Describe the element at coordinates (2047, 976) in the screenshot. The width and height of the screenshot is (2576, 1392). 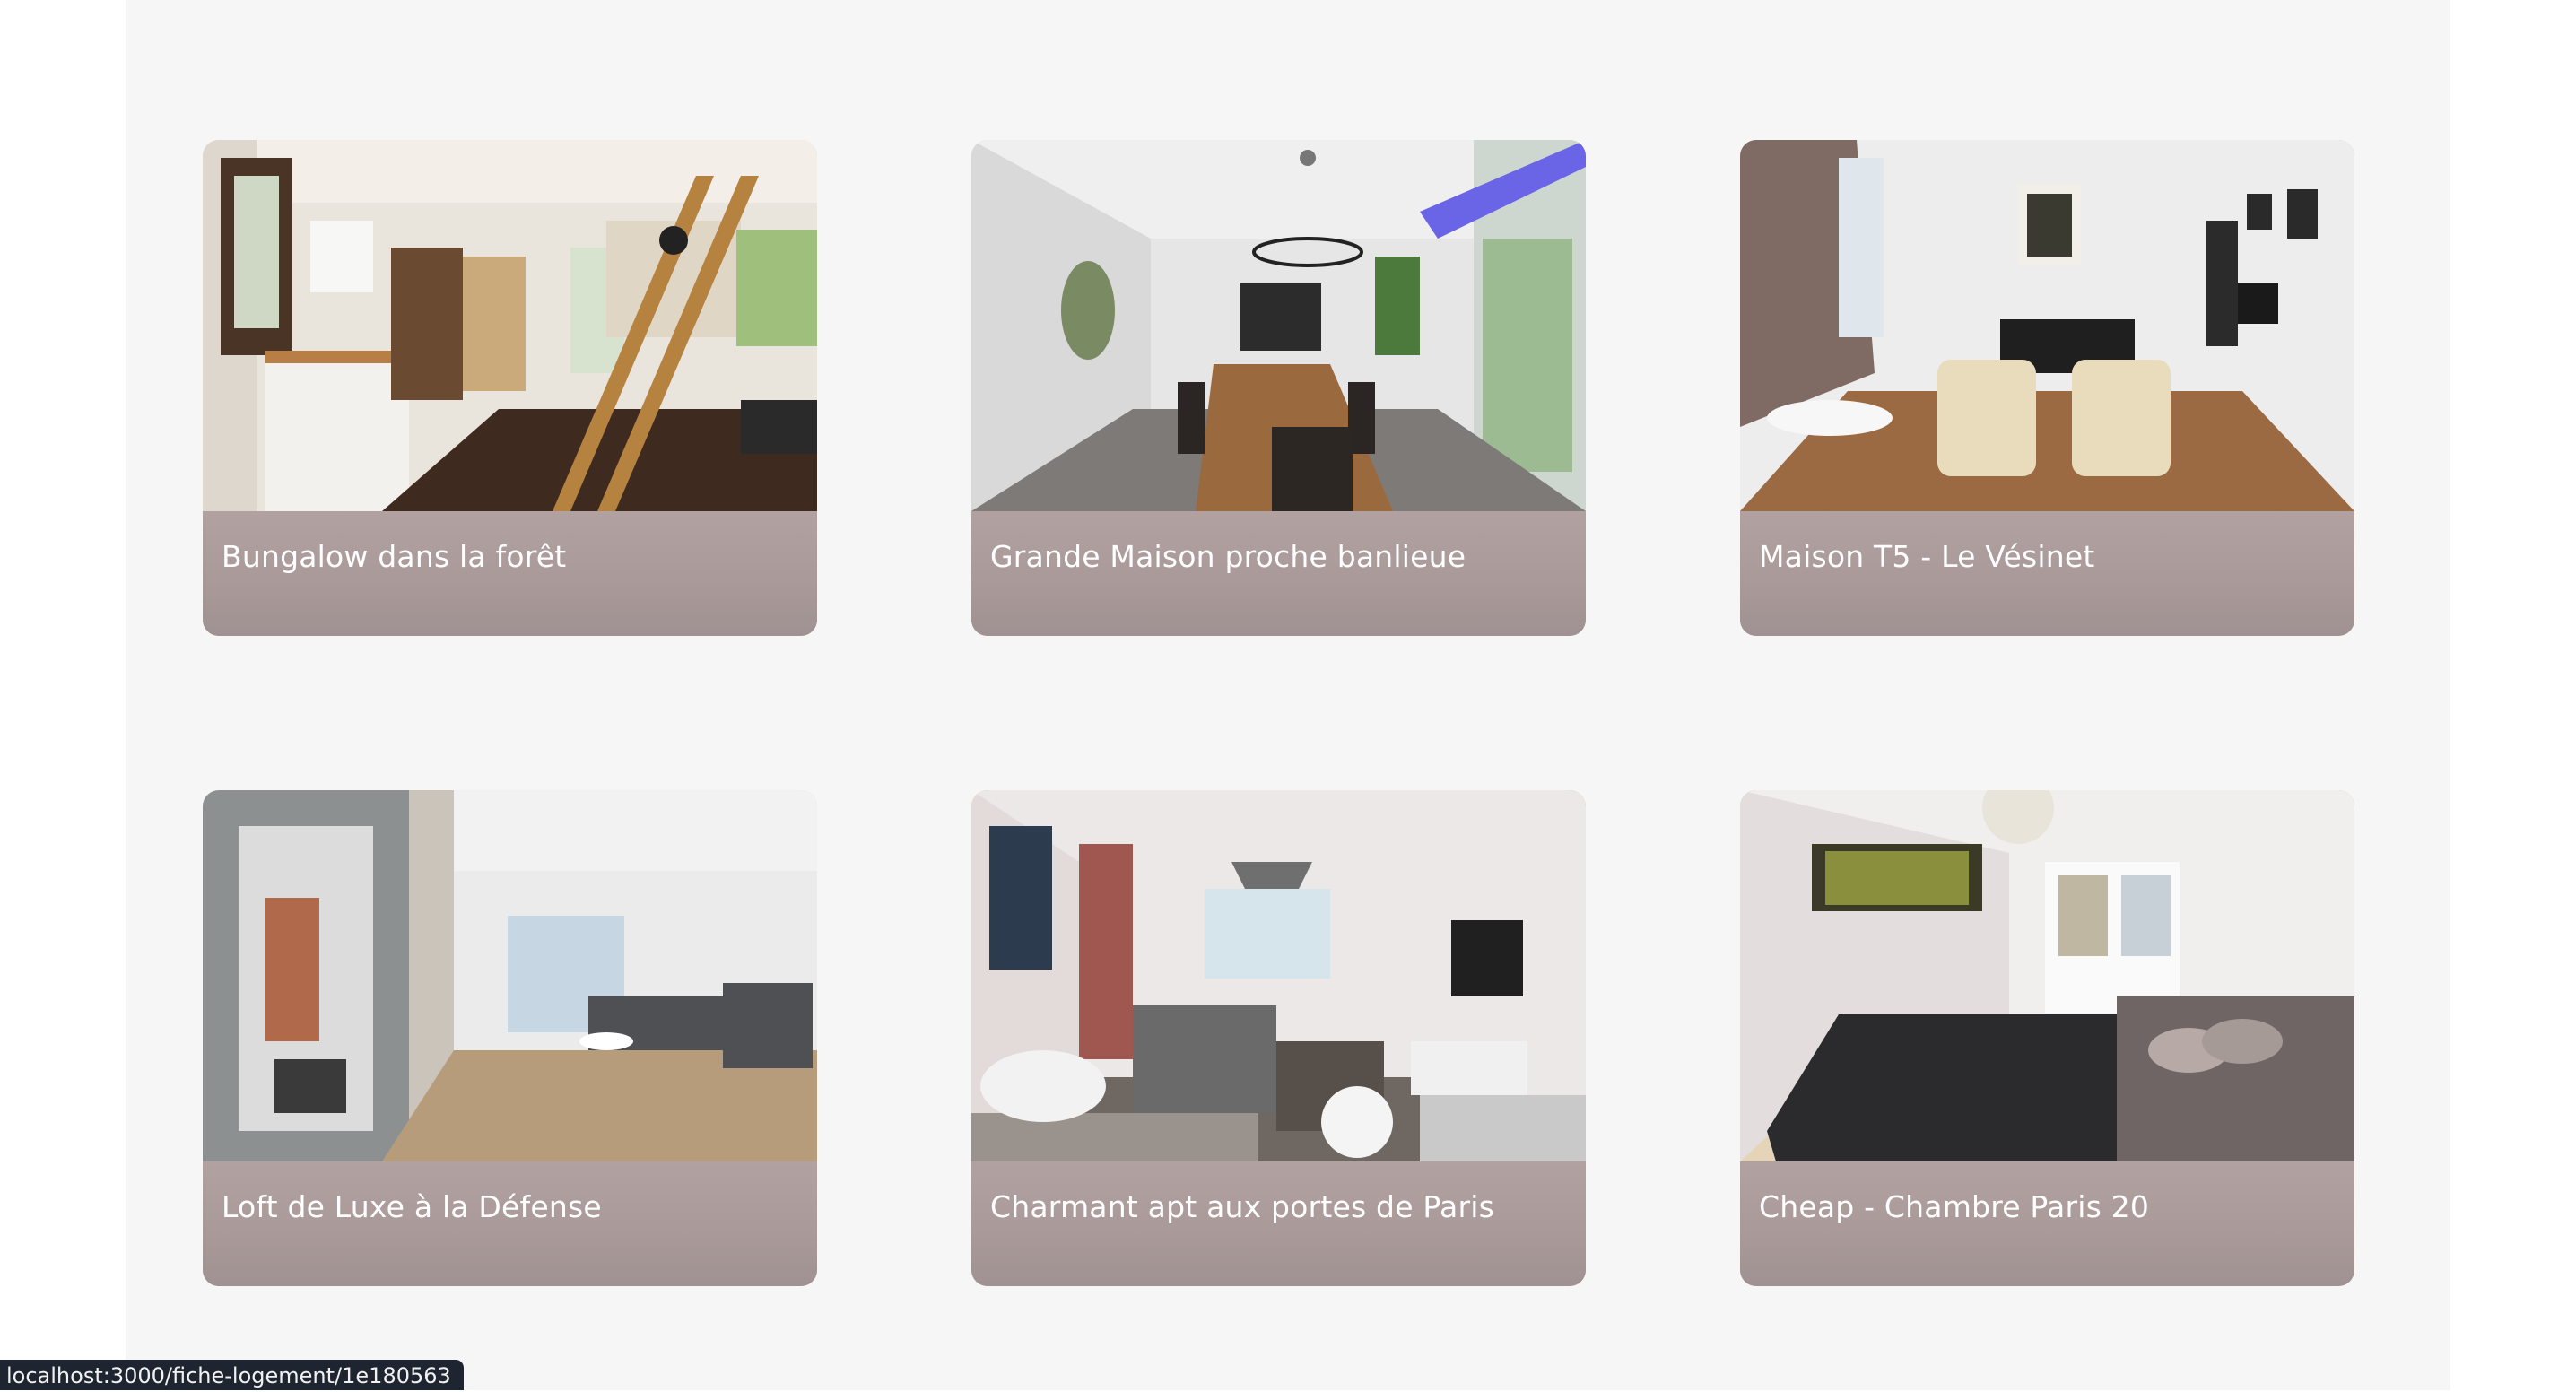
I see `bedroom-photo` at that location.